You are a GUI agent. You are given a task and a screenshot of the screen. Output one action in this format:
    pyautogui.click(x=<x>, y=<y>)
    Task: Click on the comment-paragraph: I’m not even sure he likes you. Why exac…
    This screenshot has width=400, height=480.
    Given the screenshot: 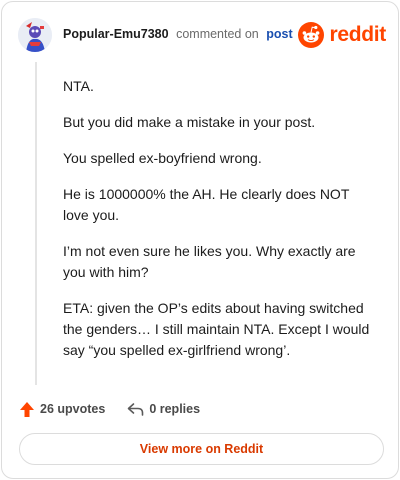 What is the action you would take?
    pyautogui.click(x=209, y=261)
    